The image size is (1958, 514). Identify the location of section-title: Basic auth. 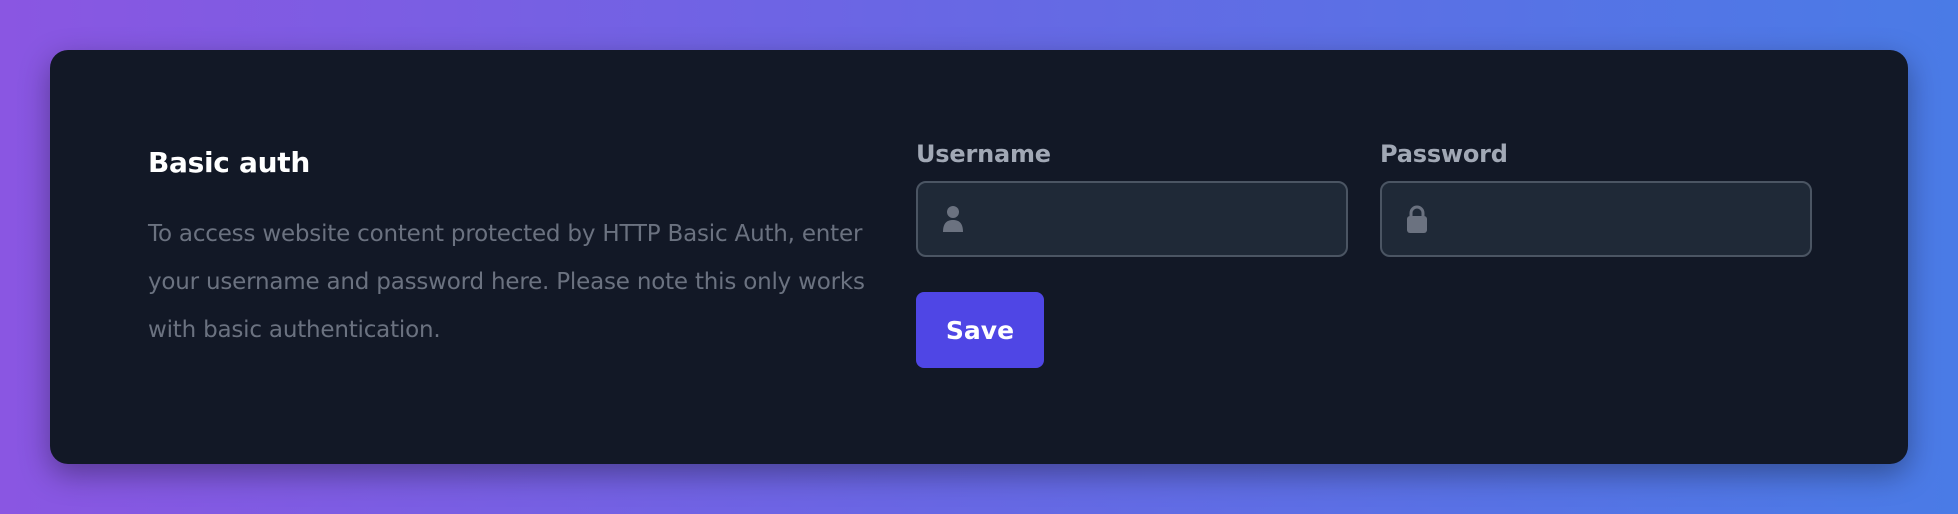
(229, 162).